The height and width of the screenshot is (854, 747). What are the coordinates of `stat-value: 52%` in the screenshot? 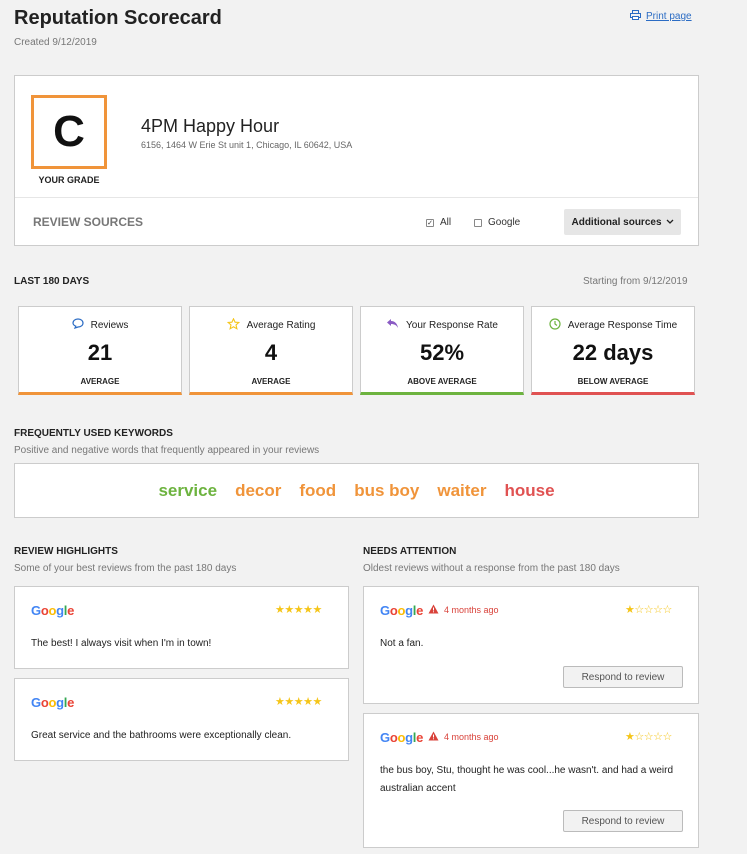 It's located at (442, 352).